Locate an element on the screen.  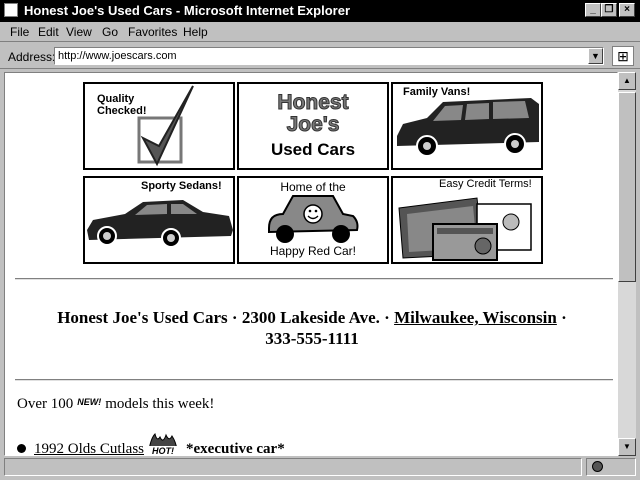
logo-tile: Honest Joe's Used Cars is located at coordinates (313, 126).